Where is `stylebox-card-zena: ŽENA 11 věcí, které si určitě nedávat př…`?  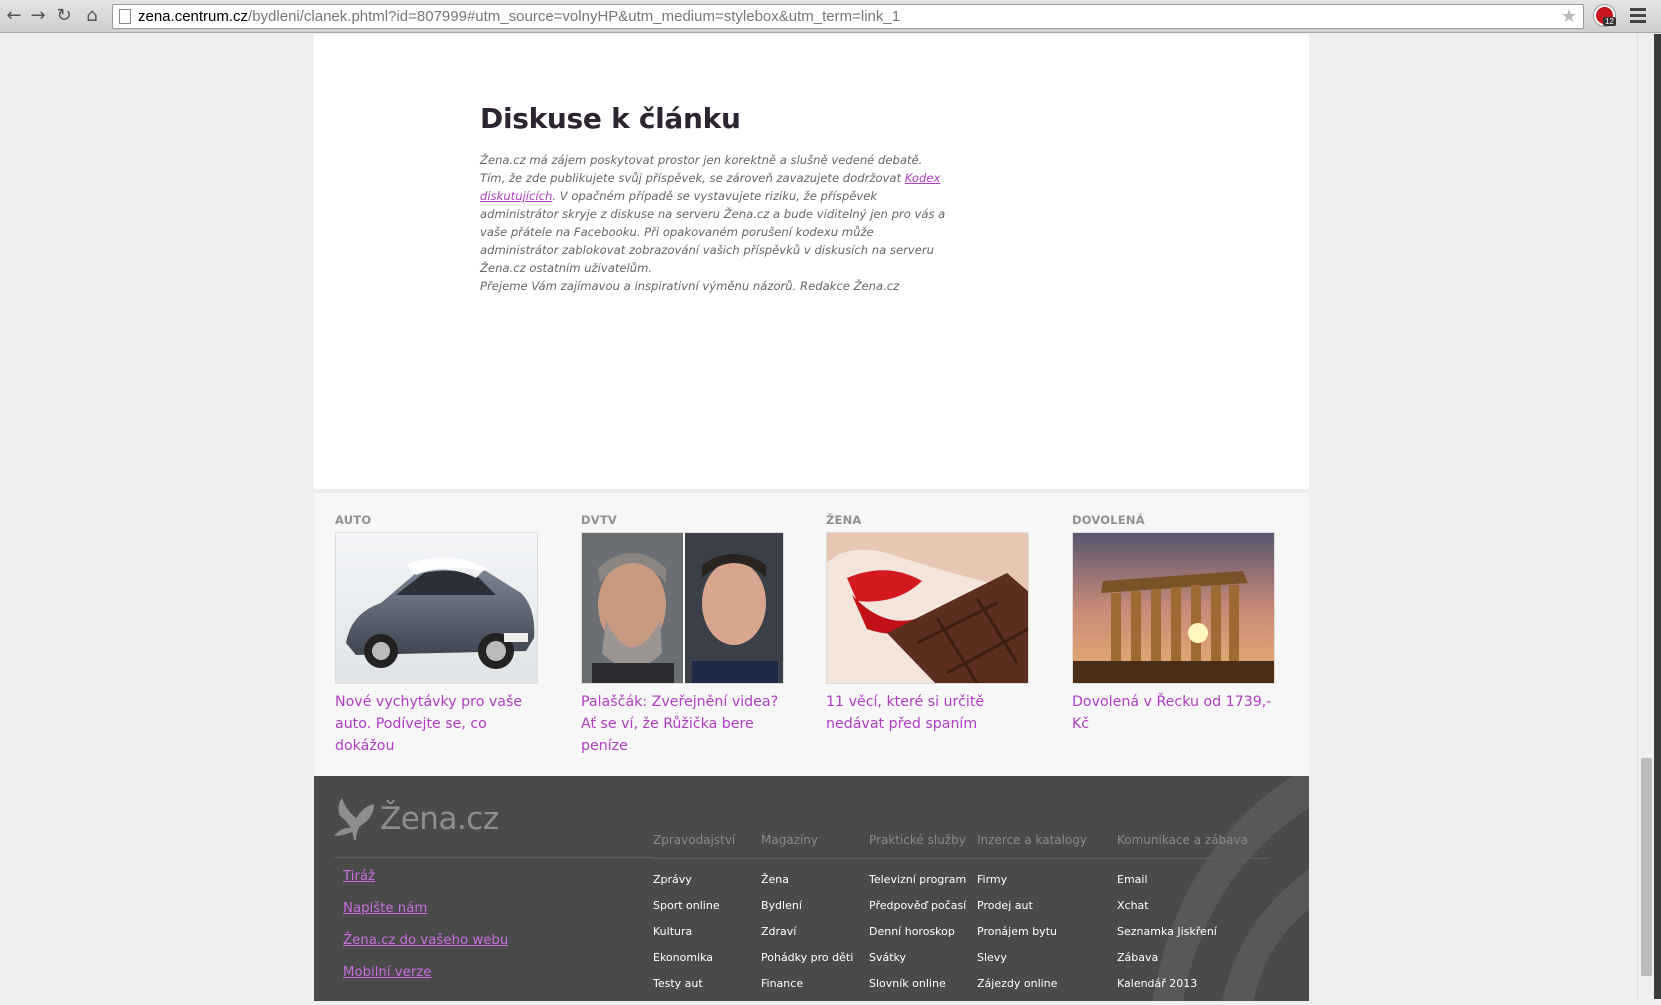 stylebox-card-zena: ŽENA 11 věcí, které si určitě nedávat př… is located at coordinates (927, 624).